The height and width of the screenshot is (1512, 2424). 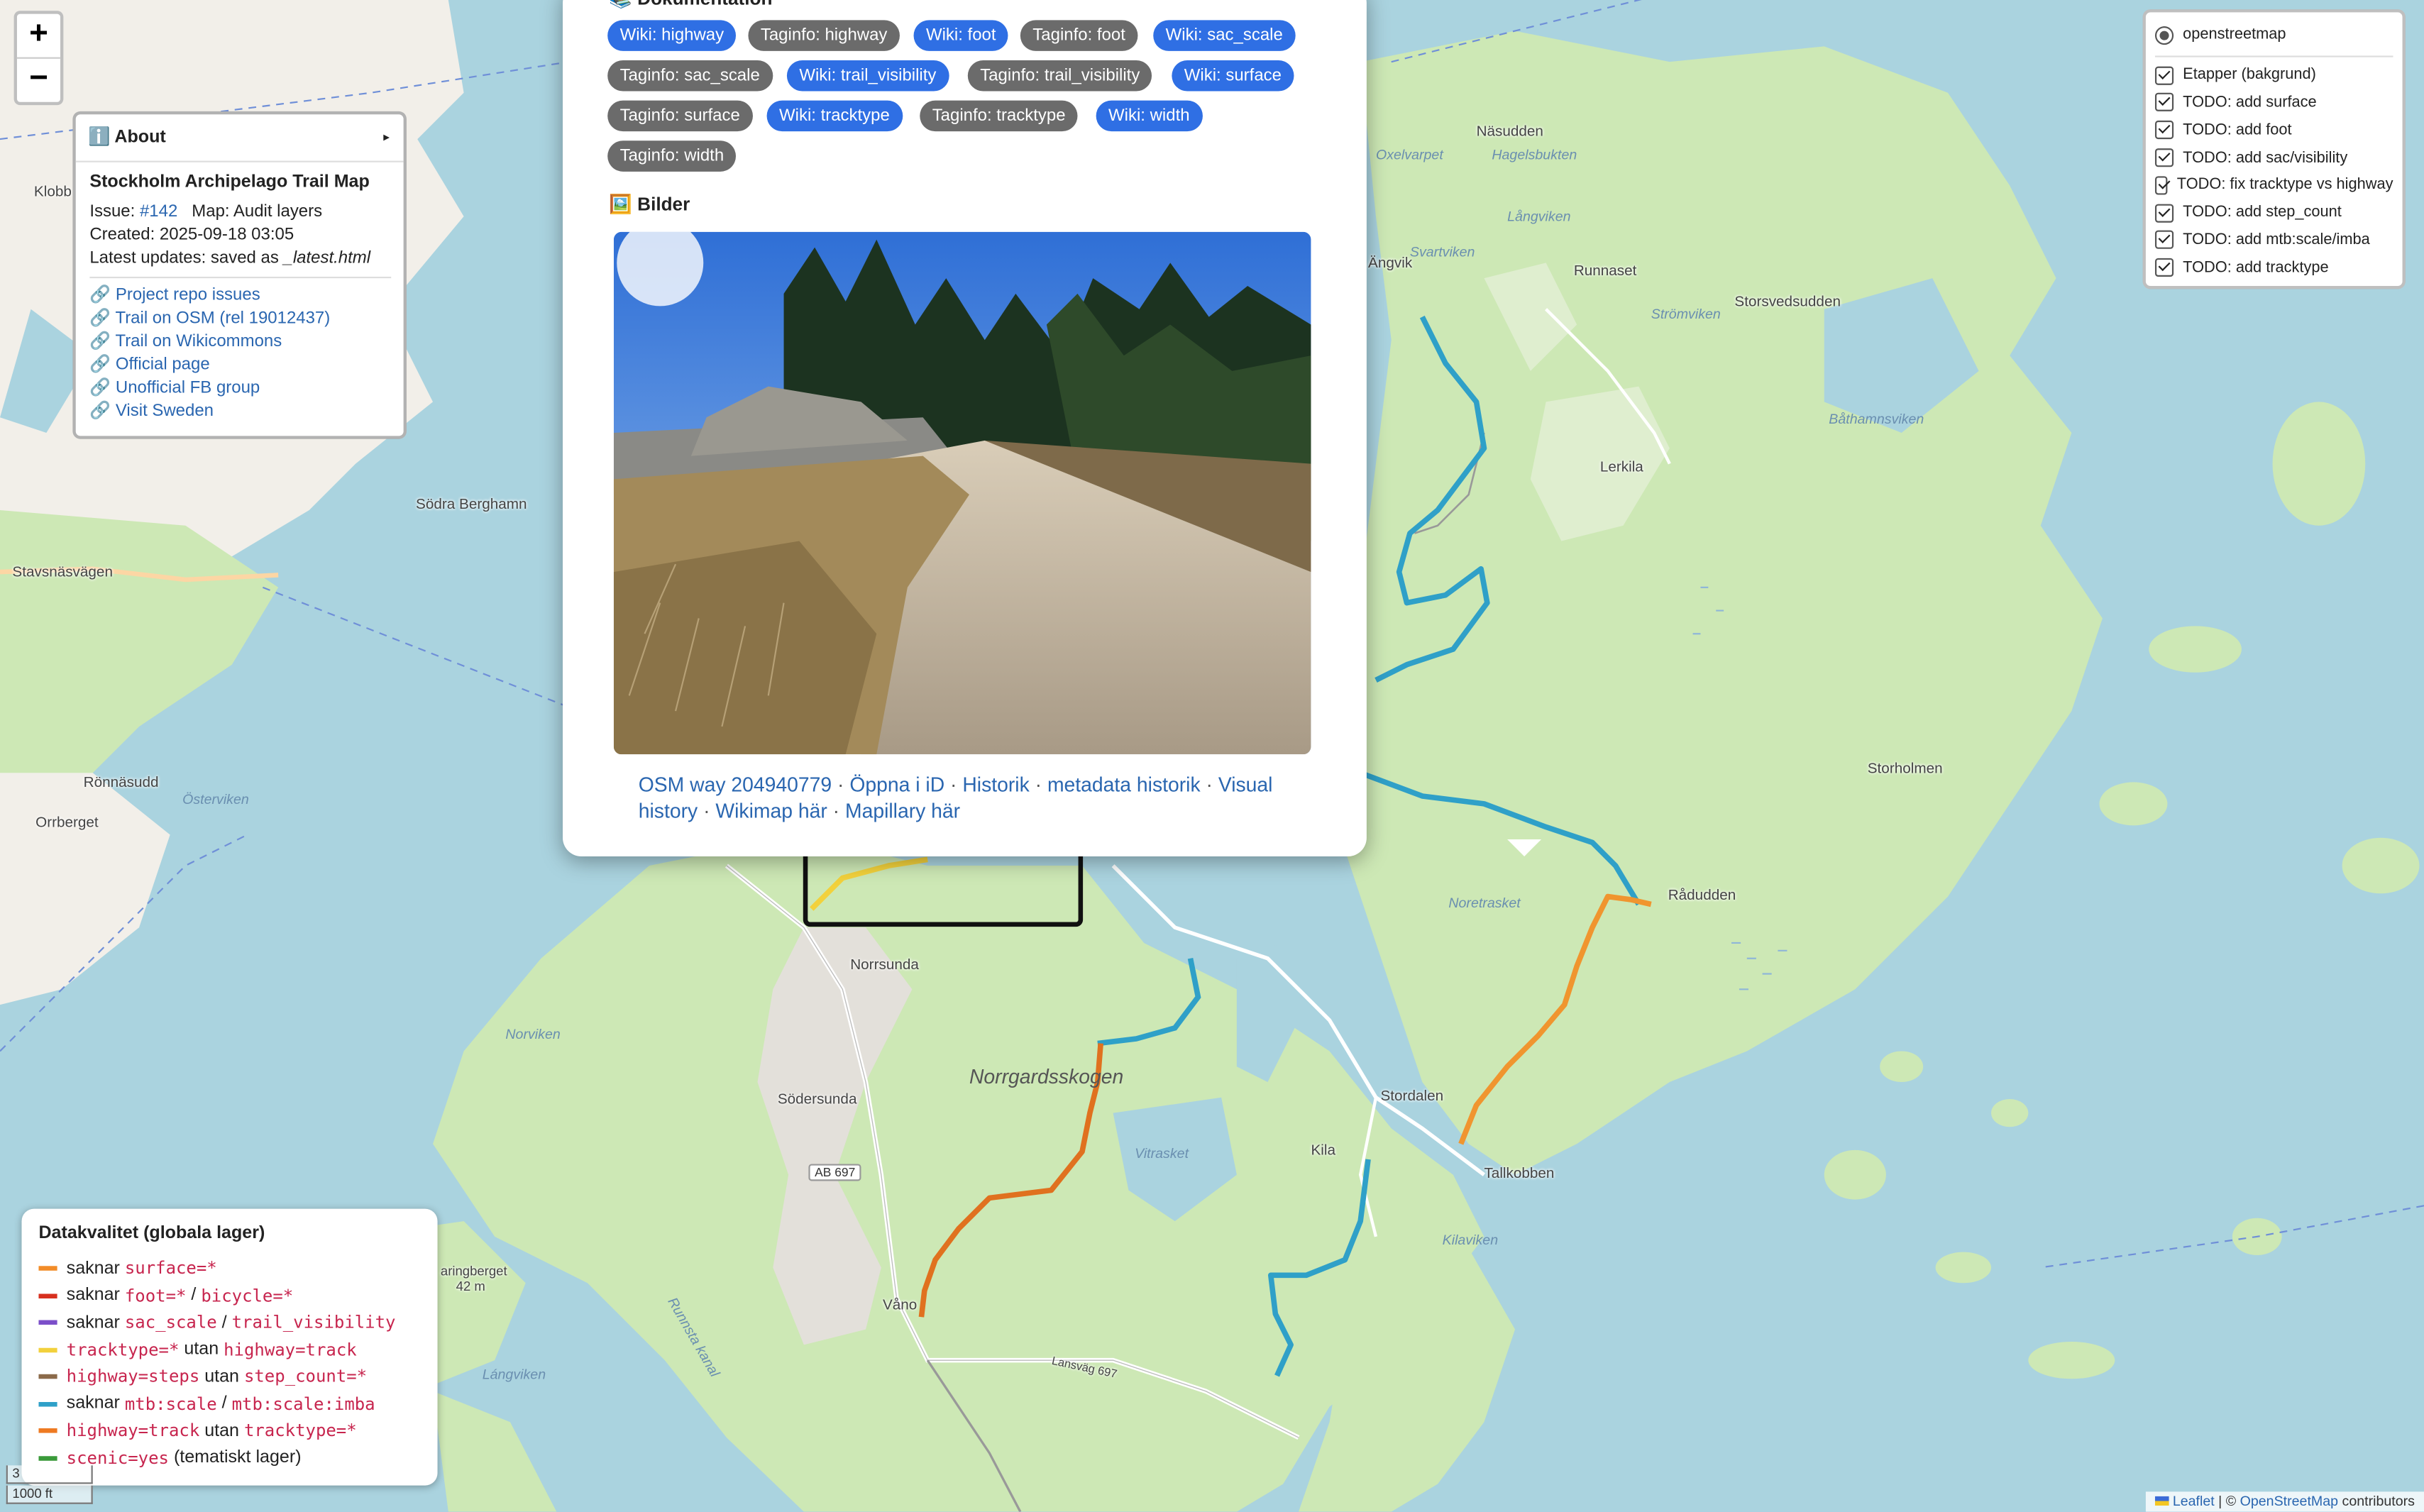 I want to click on mapillary-link: Mapillary här, so click(x=903, y=810).